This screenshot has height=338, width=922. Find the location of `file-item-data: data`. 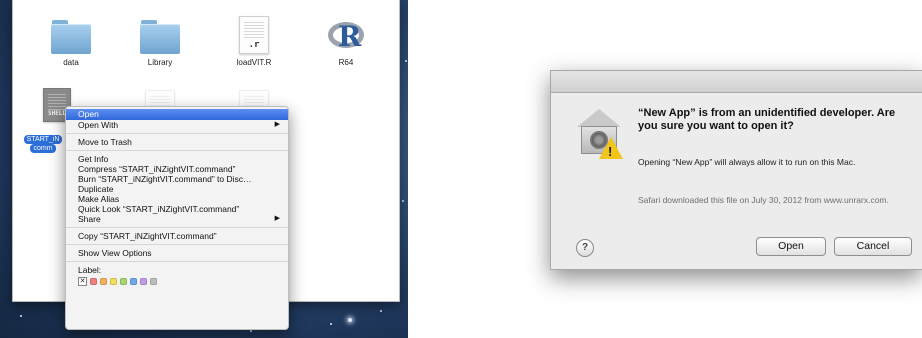

file-item-data: data is located at coordinates (71, 43).